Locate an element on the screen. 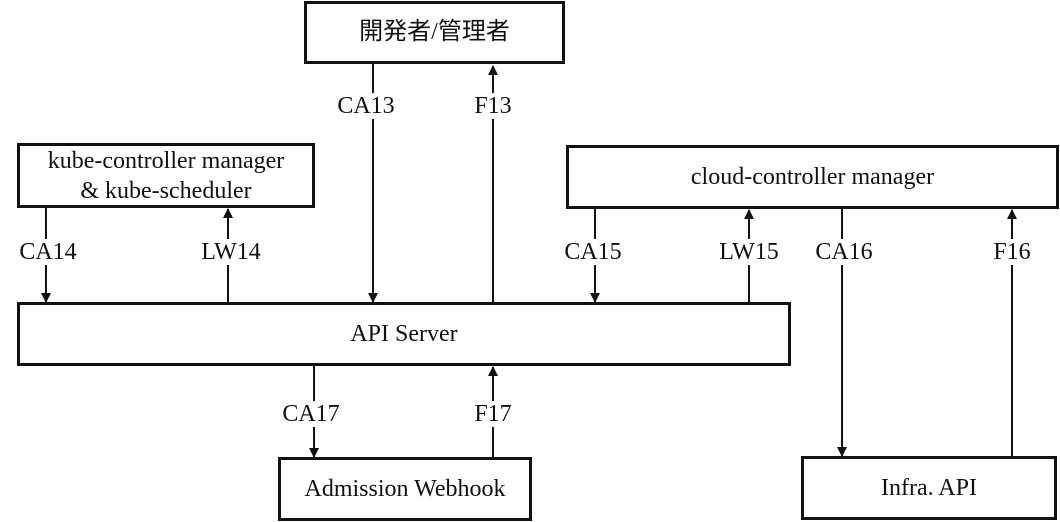 The height and width of the screenshot is (522, 1060). node-api-server: API Server is located at coordinates (404, 334).